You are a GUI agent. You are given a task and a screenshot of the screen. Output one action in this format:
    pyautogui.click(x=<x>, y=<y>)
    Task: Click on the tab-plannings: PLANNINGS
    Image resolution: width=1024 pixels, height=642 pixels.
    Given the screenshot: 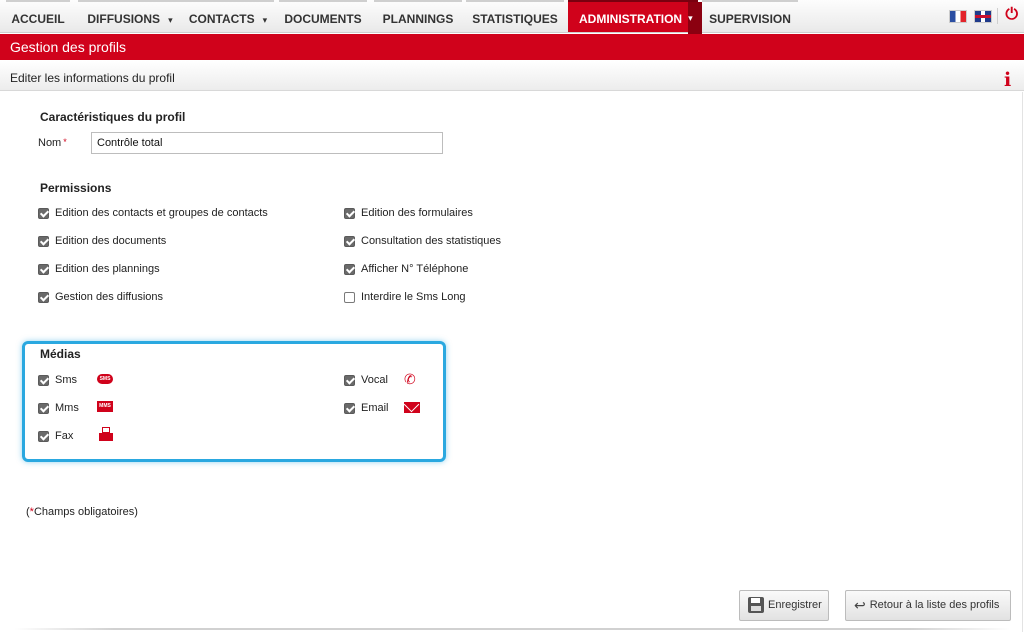 What is the action you would take?
    pyautogui.click(x=418, y=16)
    